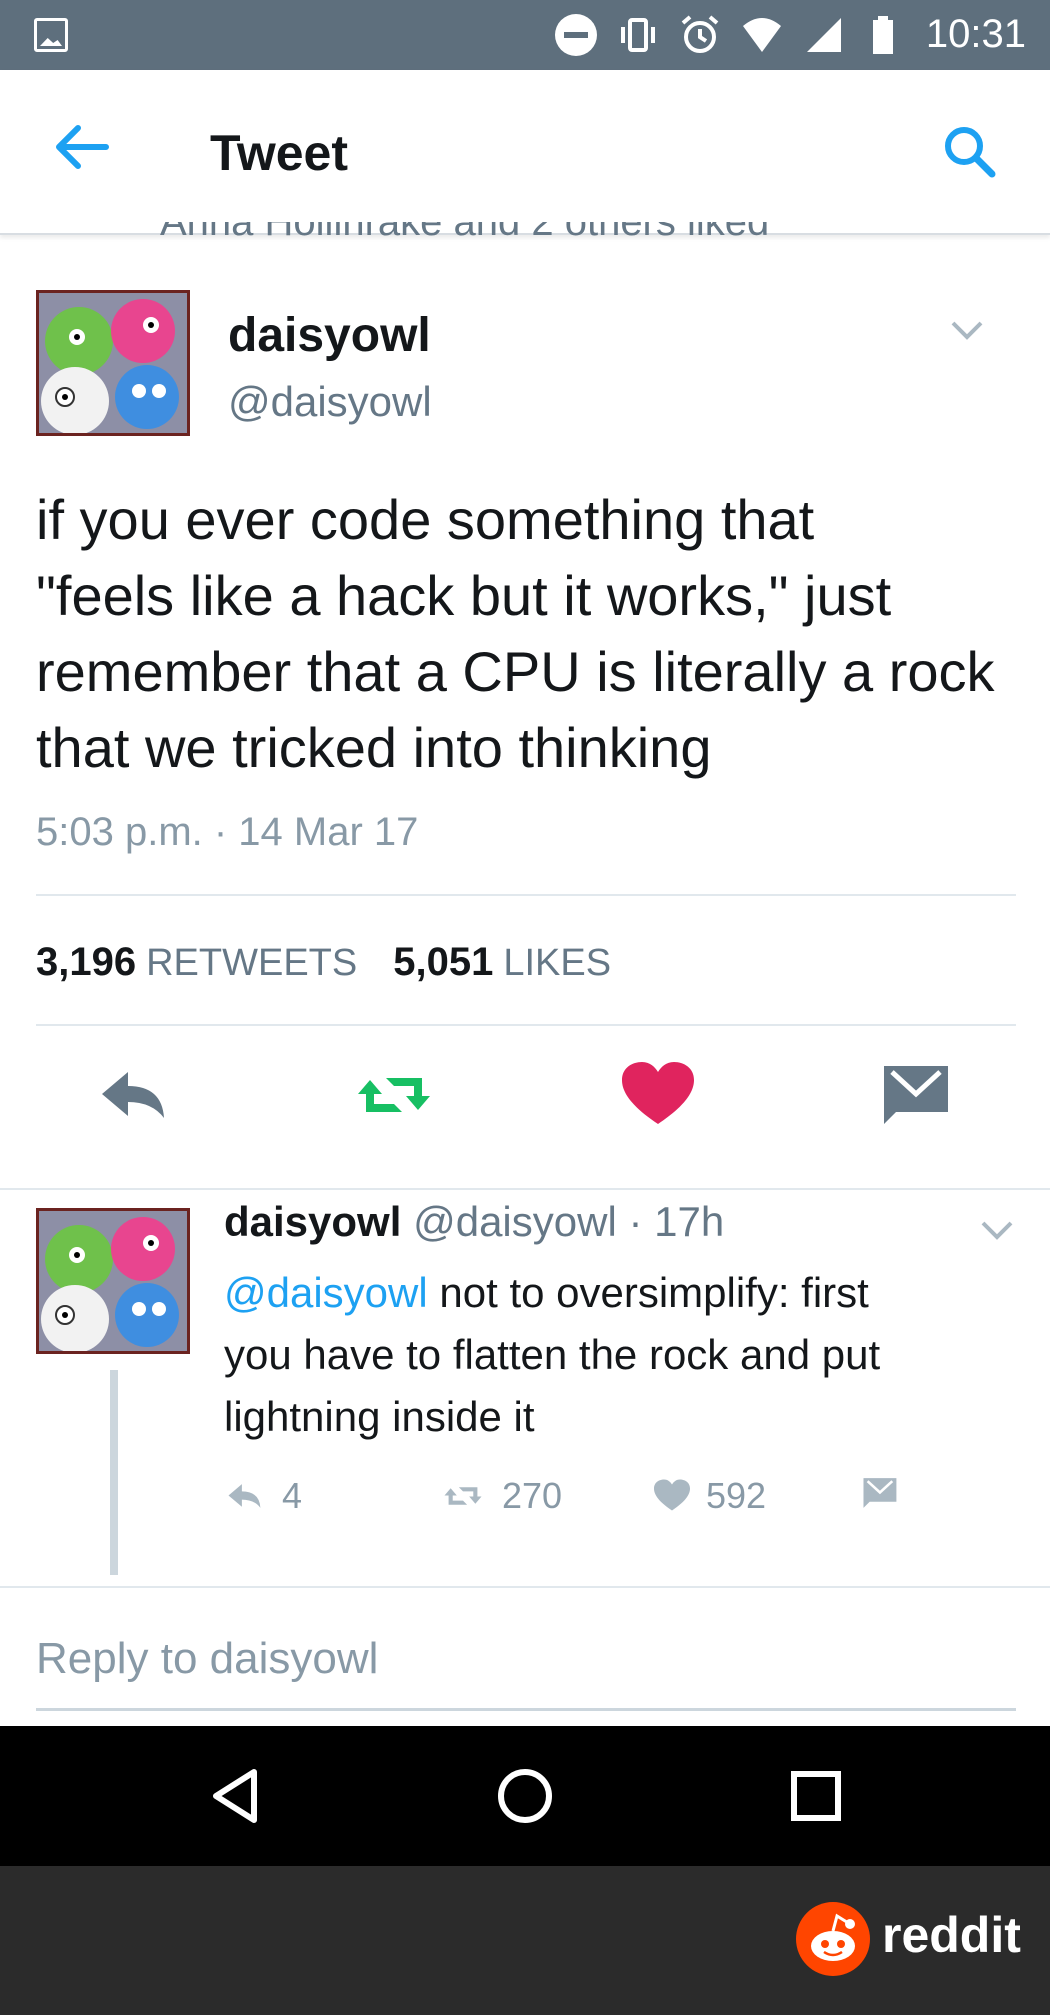 The width and height of the screenshot is (1050, 2015). I want to click on gallery-icon, so click(51, 35).